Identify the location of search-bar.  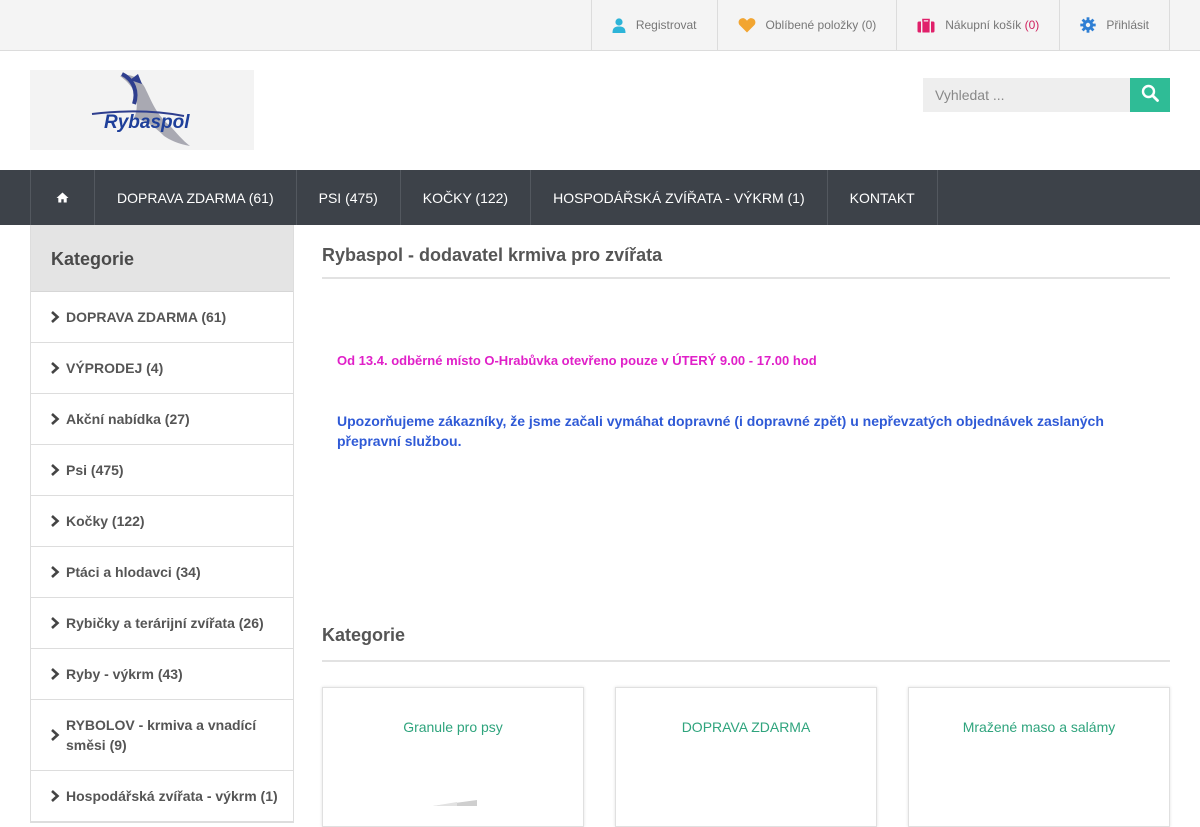
(1046, 95).